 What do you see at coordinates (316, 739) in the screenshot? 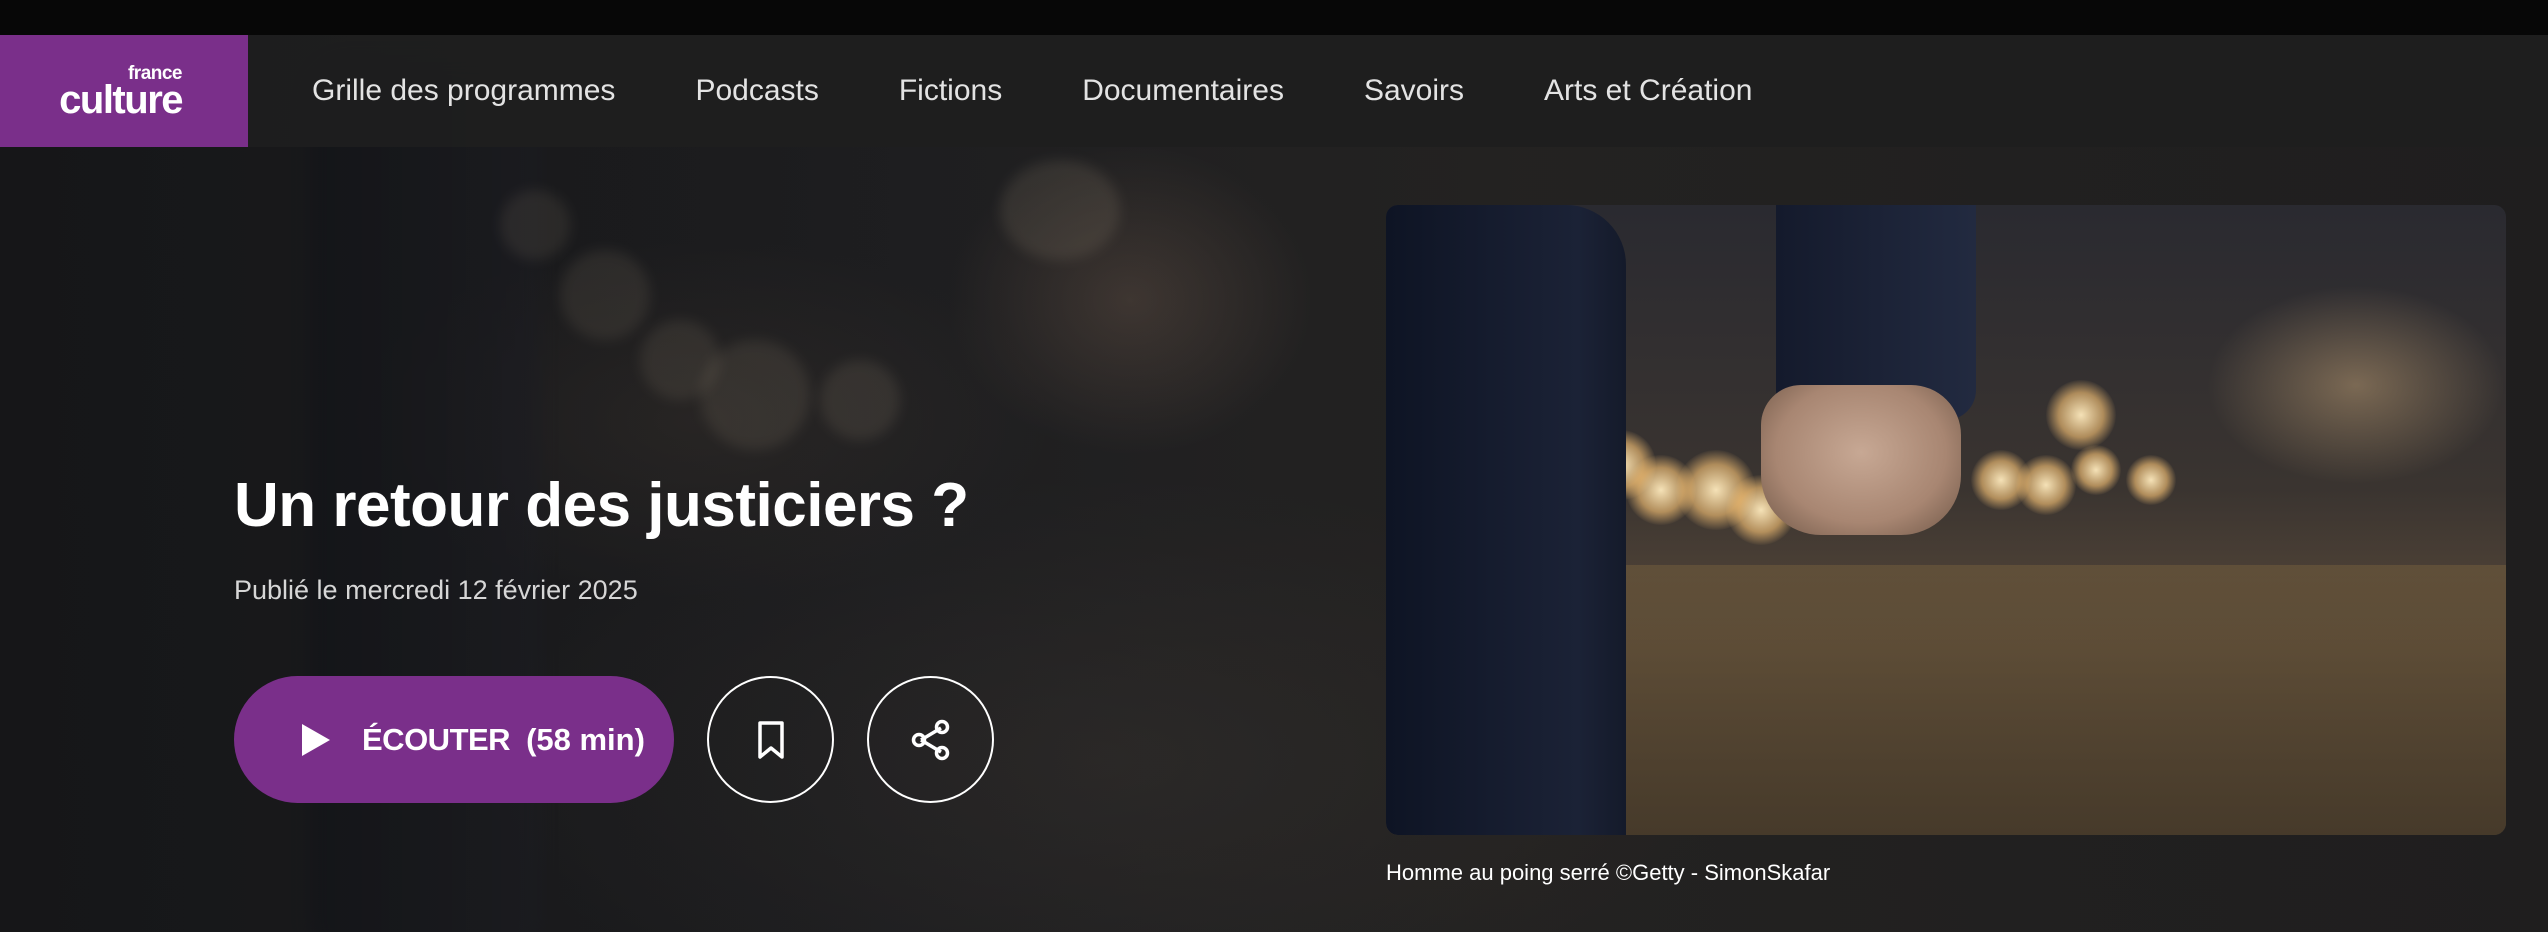
I see `play-icon` at bounding box center [316, 739].